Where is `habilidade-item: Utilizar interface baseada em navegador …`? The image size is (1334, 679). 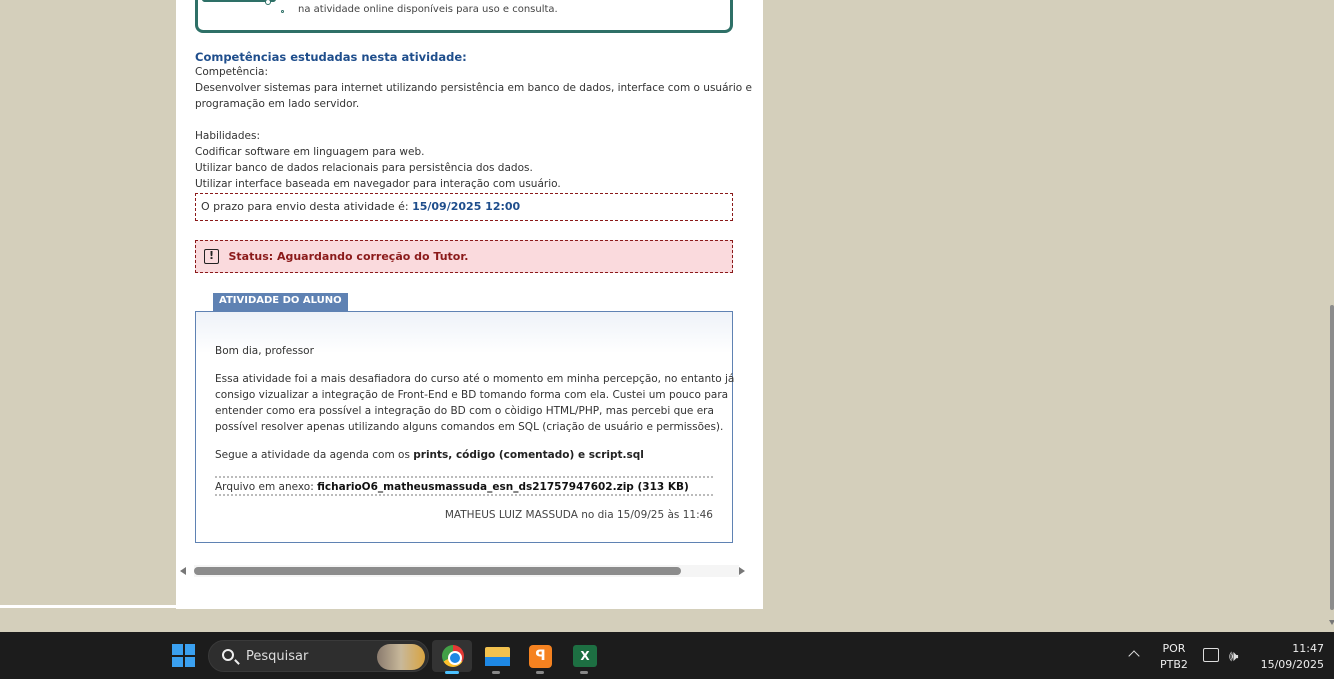
habilidade-item: Utilizar interface baseada em navegador … is located at coordinates (378, 184).